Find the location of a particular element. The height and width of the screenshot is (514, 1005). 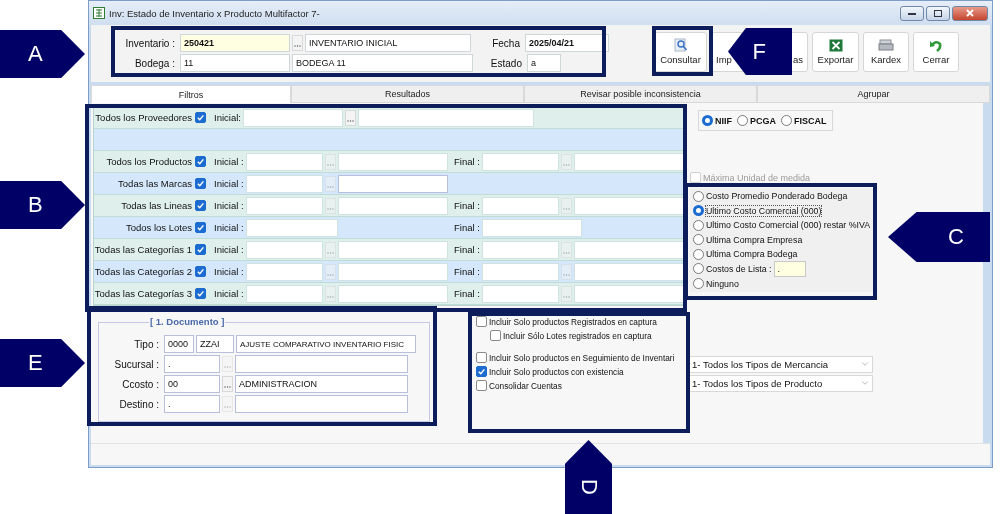

input-field: 2025/04/21 is located at coordinates (567, 43).